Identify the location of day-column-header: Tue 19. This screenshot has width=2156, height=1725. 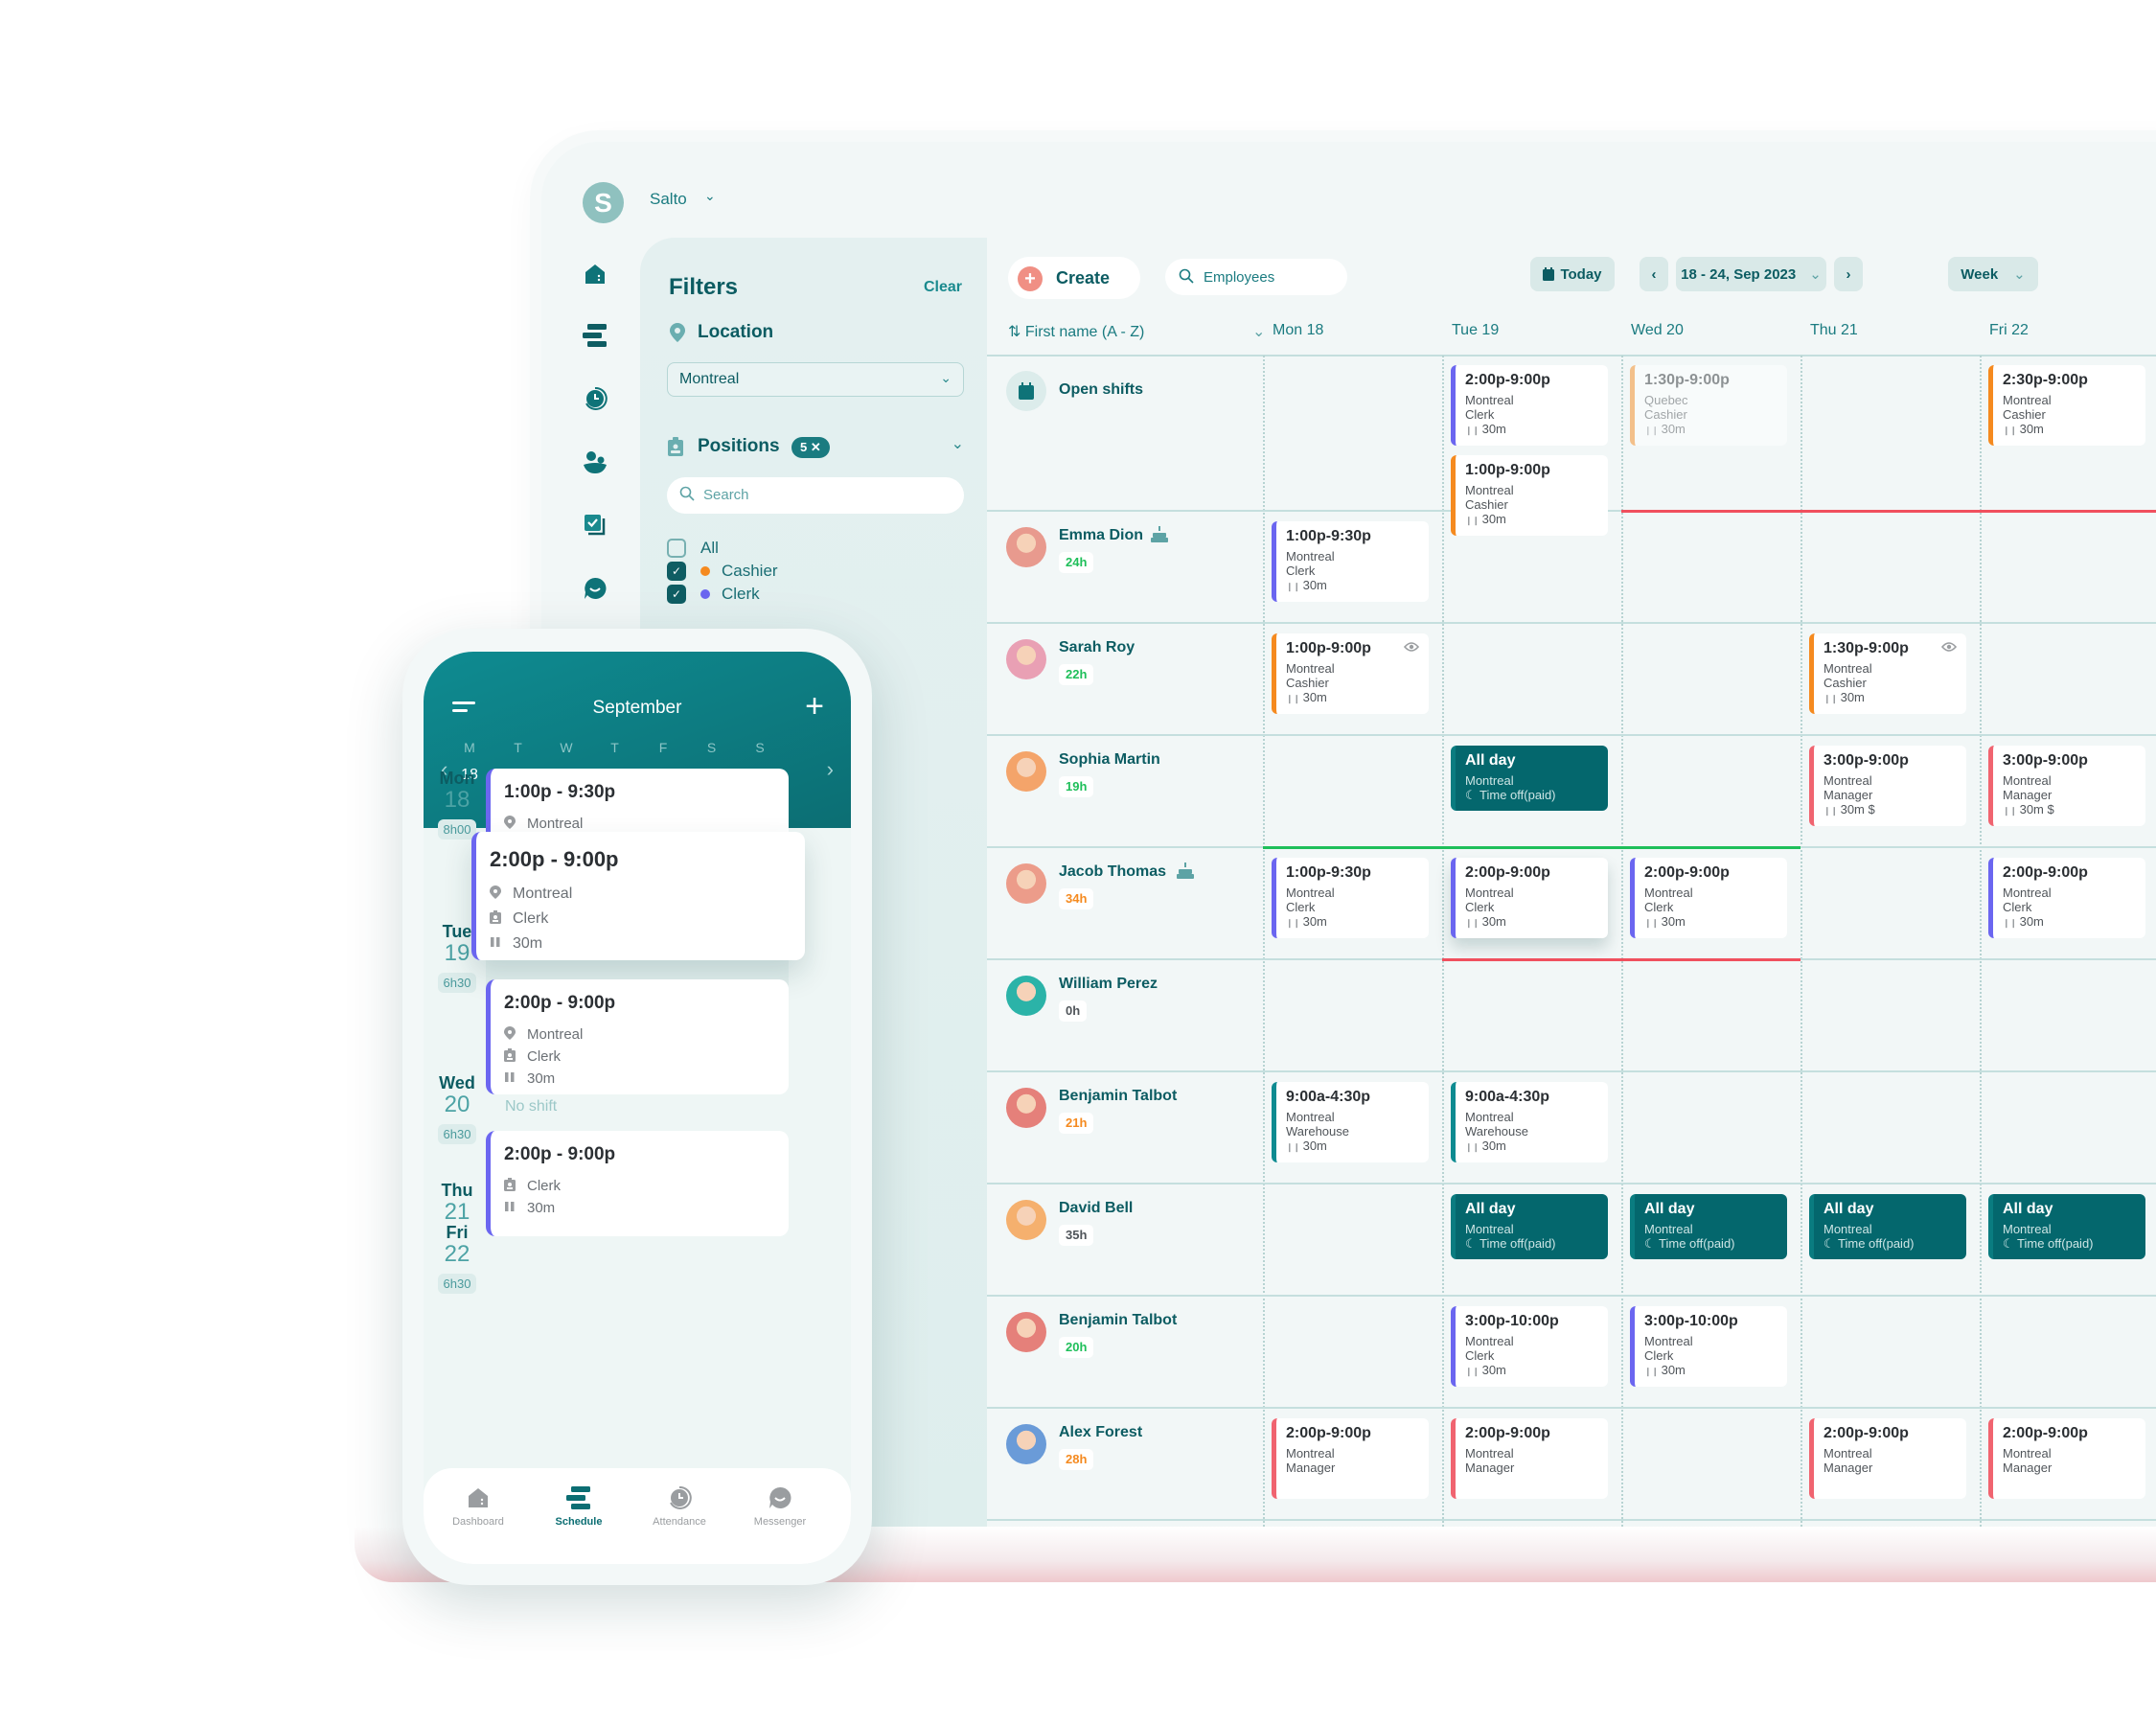
(1475, 330).